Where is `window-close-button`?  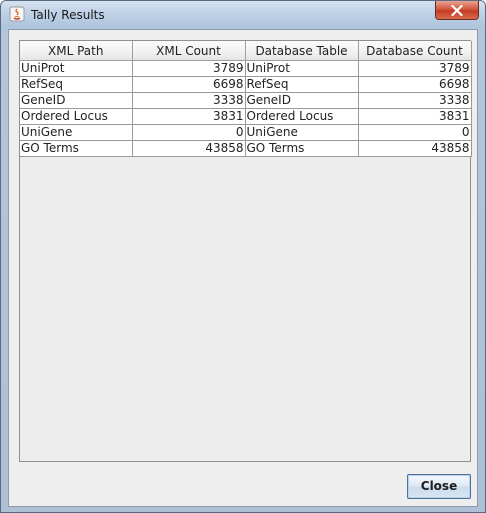 window-close-button is located at coordinates (457, 10).